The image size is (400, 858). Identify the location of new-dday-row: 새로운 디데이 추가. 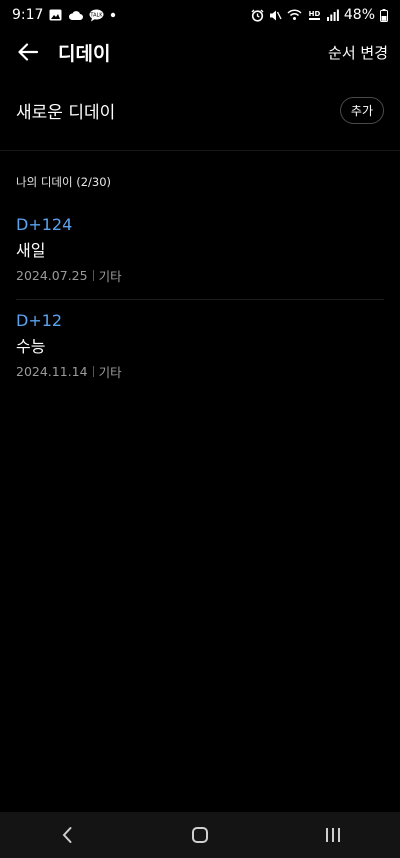
(200, 110).